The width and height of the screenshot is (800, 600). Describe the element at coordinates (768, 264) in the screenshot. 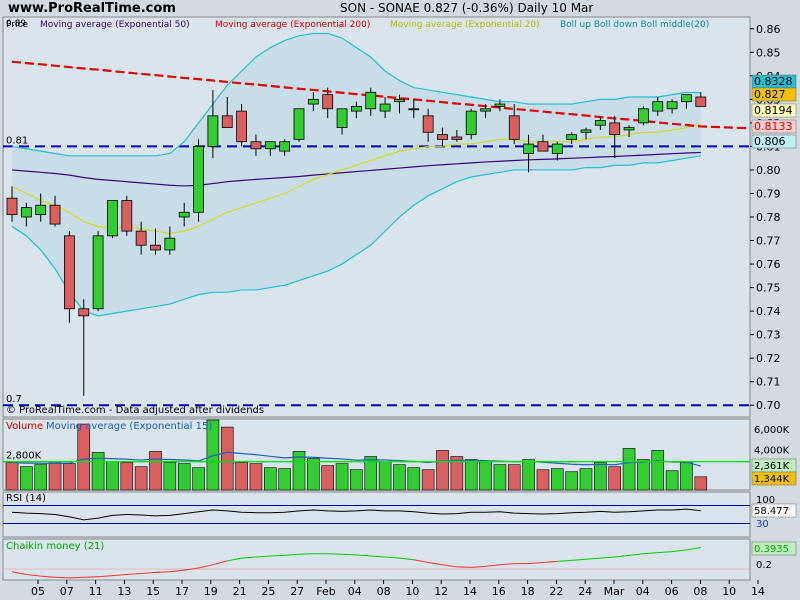

I see `price-tick-label: 0.76` at that location.